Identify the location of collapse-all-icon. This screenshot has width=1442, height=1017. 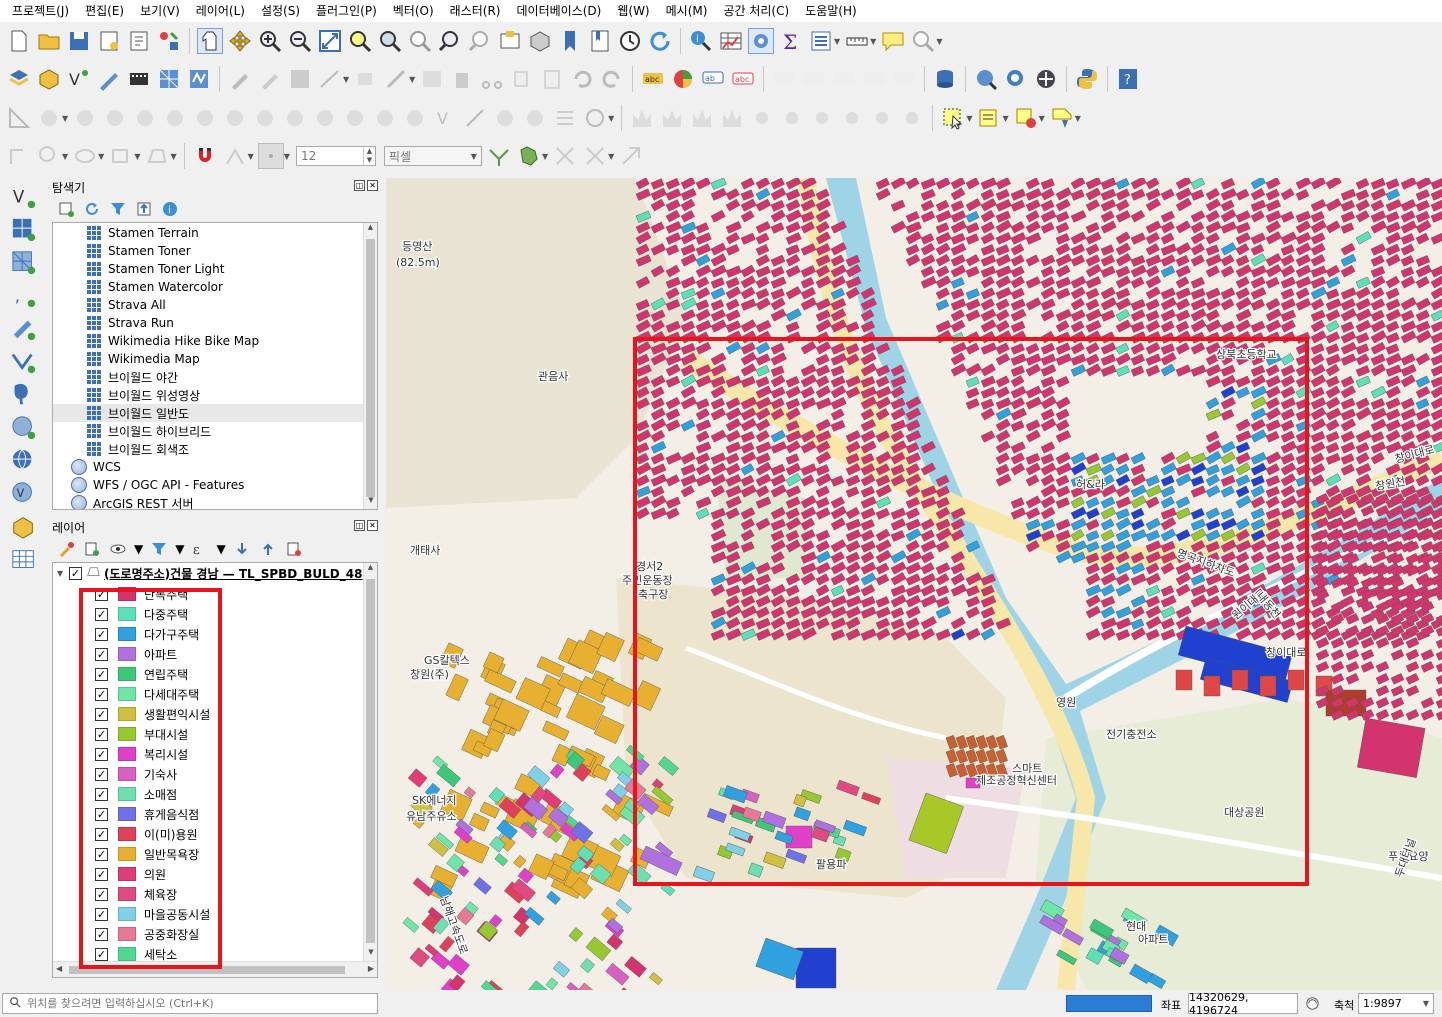
(144, 209).